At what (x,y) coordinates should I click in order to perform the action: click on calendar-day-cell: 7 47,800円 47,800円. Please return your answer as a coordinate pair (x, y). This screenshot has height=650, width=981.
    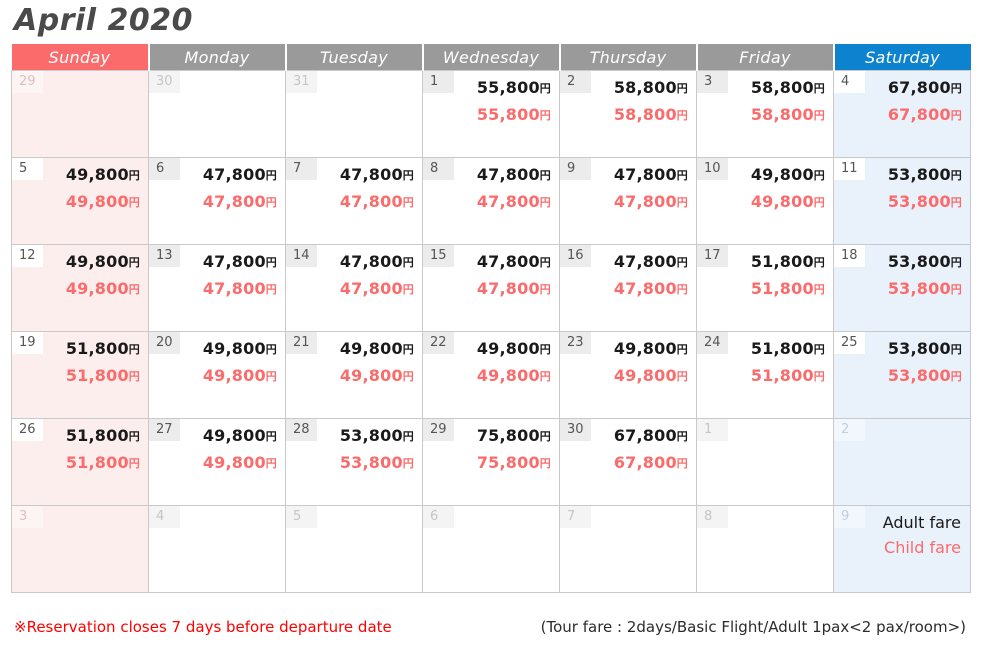
    Looking at the image, I should click on (354, 201).